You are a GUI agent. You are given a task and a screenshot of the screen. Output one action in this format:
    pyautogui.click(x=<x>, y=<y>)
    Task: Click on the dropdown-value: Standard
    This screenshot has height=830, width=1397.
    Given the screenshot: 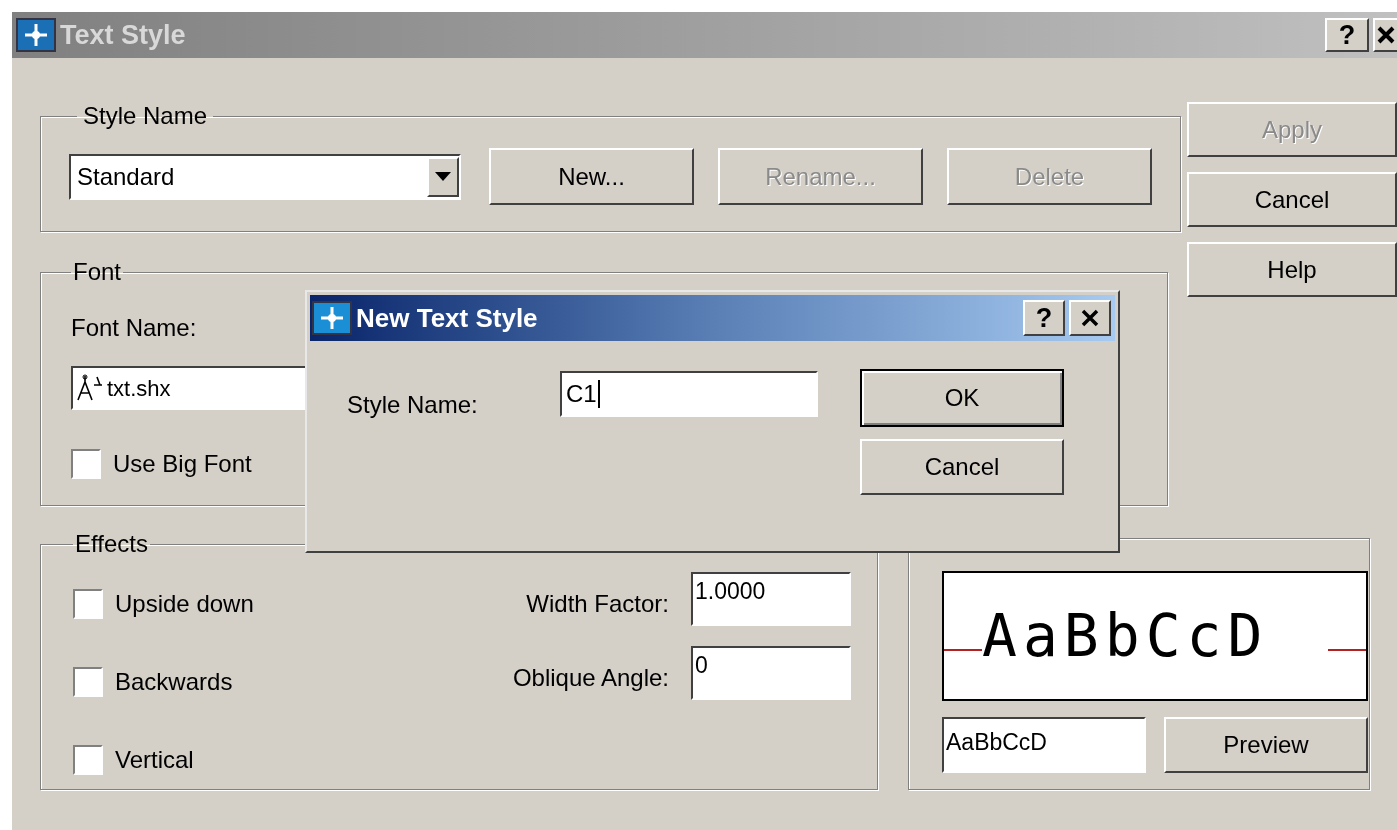 What is the action you would take?
    pyautogui.click(x=126, y=176)
    